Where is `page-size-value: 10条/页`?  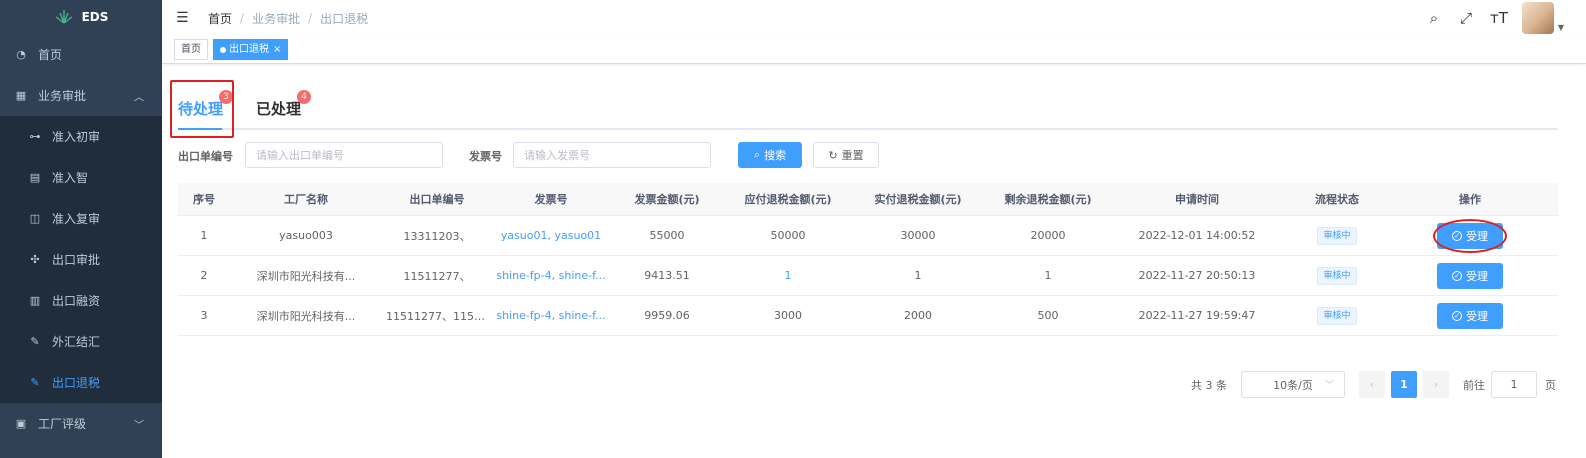
page-size-value: 10条/页 is located at coordinates (1293, 385).